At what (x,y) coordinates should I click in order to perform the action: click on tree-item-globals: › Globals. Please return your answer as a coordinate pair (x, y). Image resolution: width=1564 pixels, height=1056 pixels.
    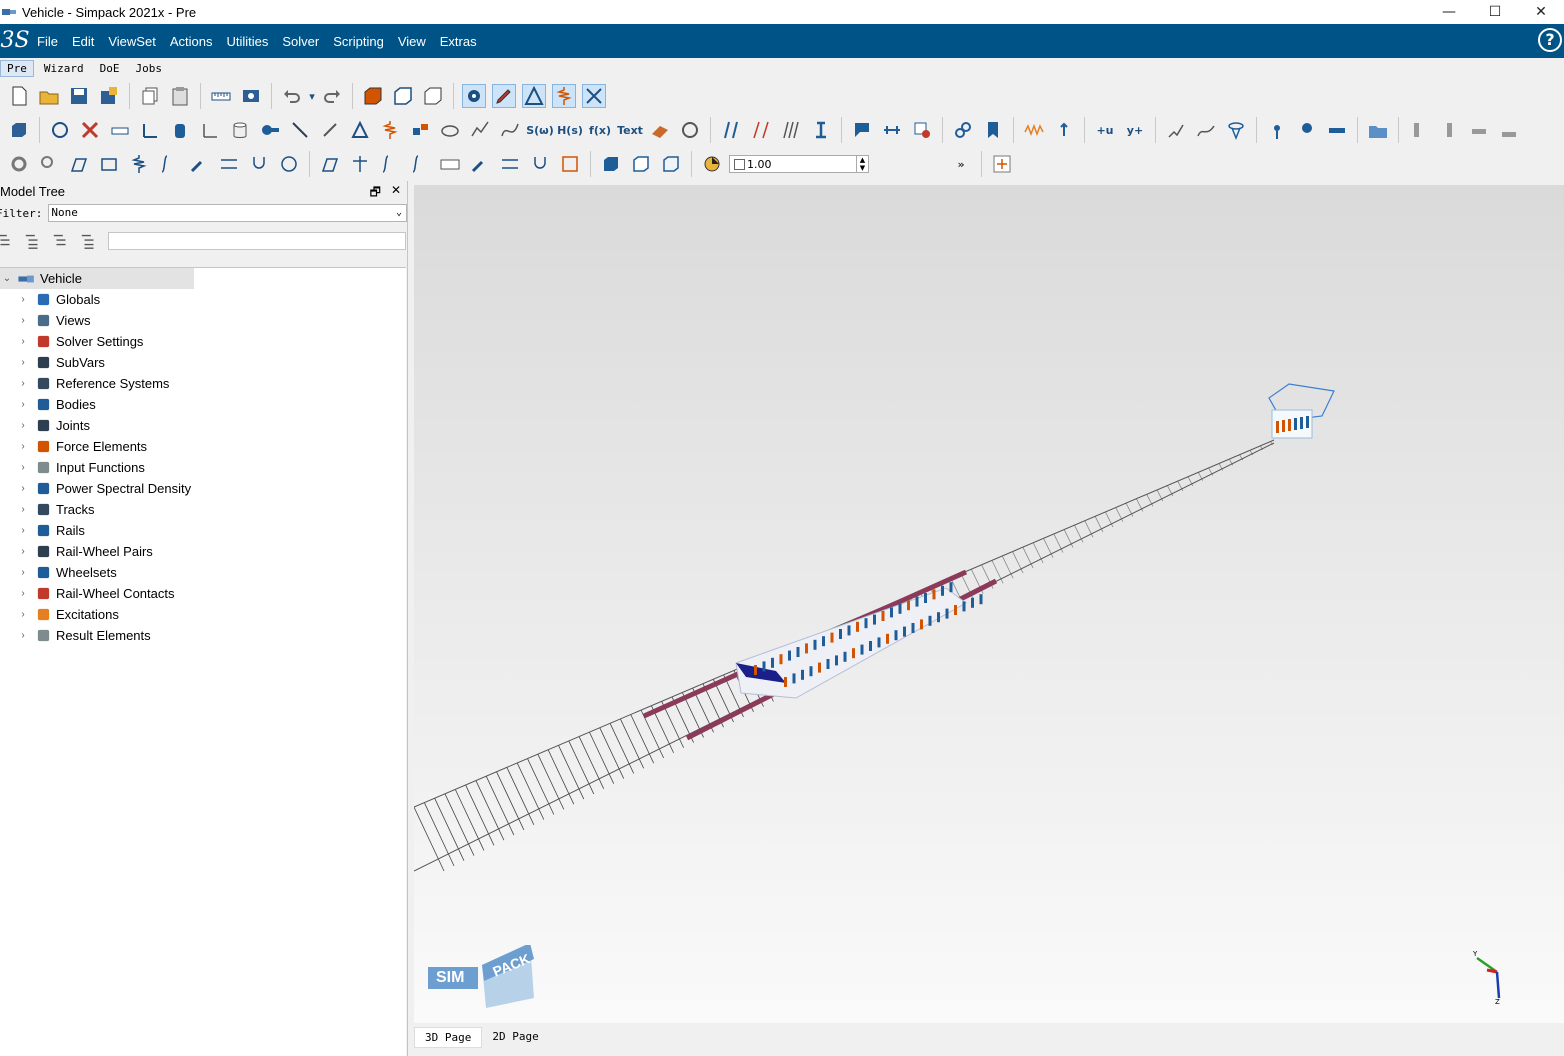
    Looking at the image, I should click on (203, 299).